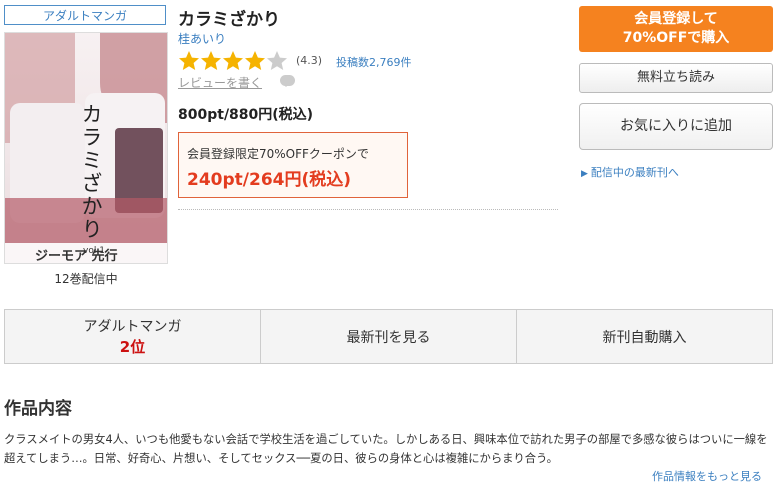 The width and height of the screenshot is (777, 487). I want to click on coupon-price: 240pt/264円(税込), so click(269, 180).